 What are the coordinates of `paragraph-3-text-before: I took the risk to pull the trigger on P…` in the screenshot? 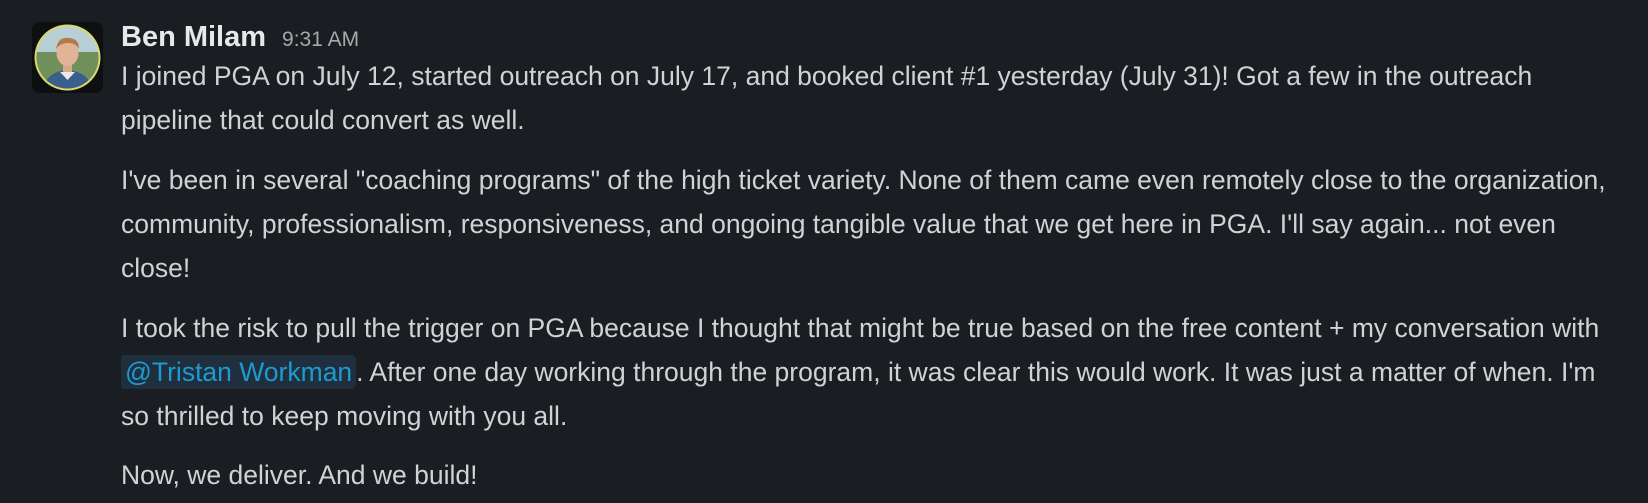 It's located at (860, 328).